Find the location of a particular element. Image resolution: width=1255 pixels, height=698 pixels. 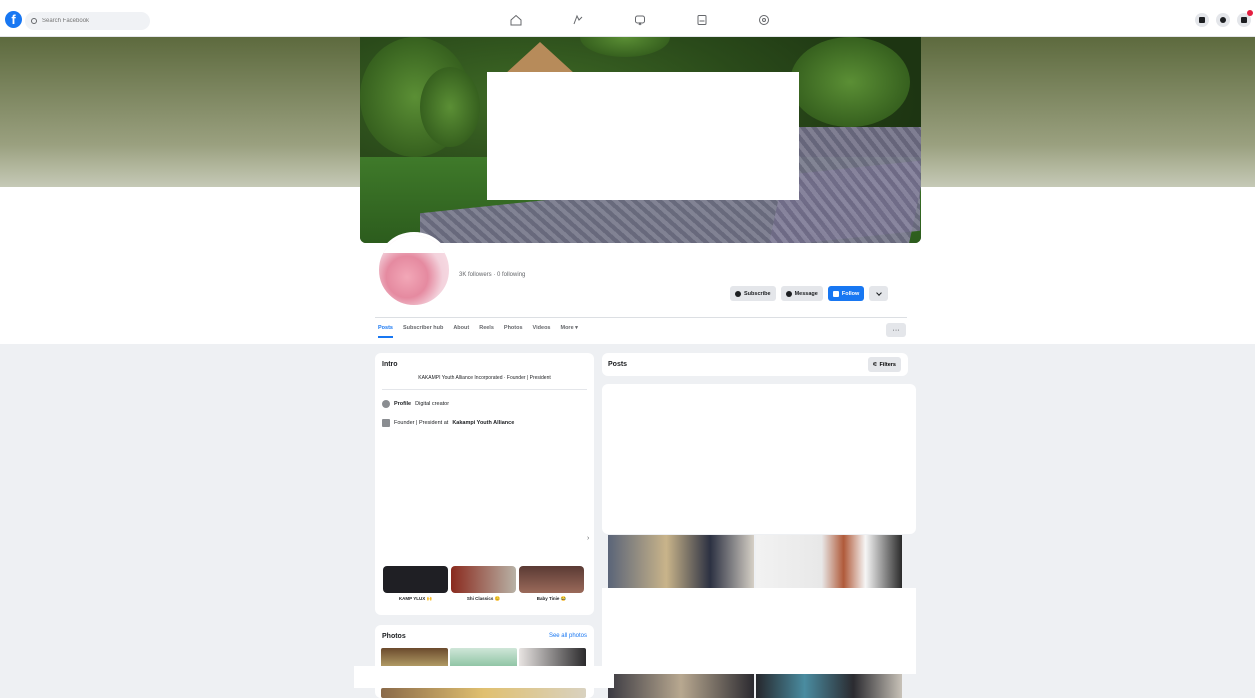

follow-button: Follow is located at coordinates (846, 293).